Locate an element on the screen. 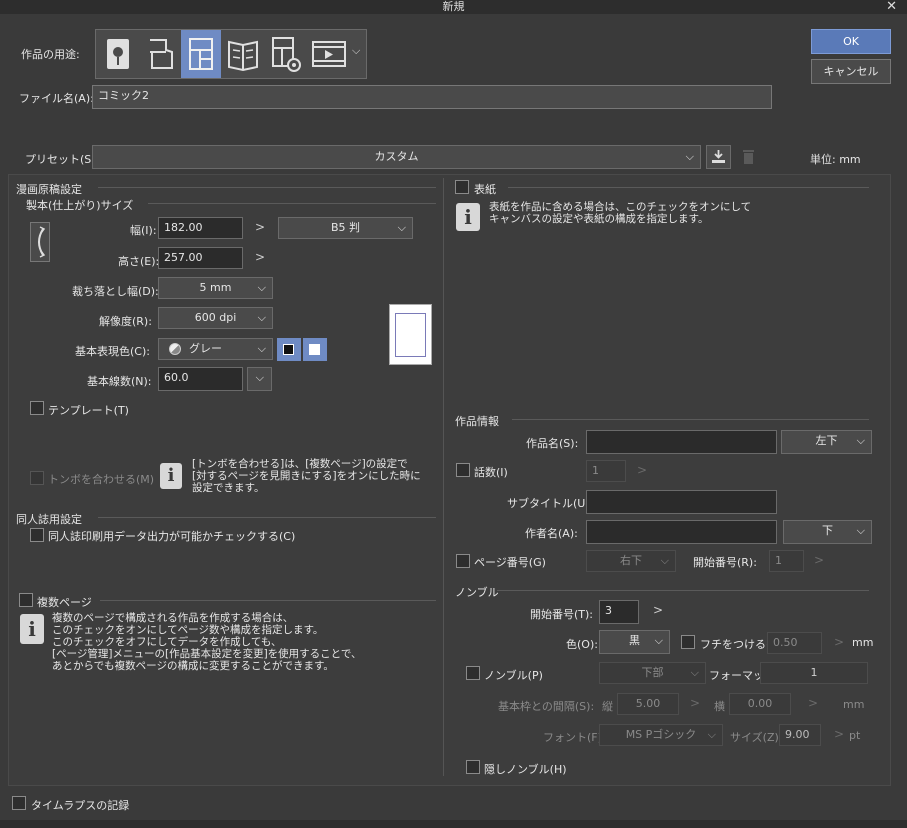 This screenshot has width=907, height=828. nombre-color-label: 色(O): is located at coordinates (582, 644).